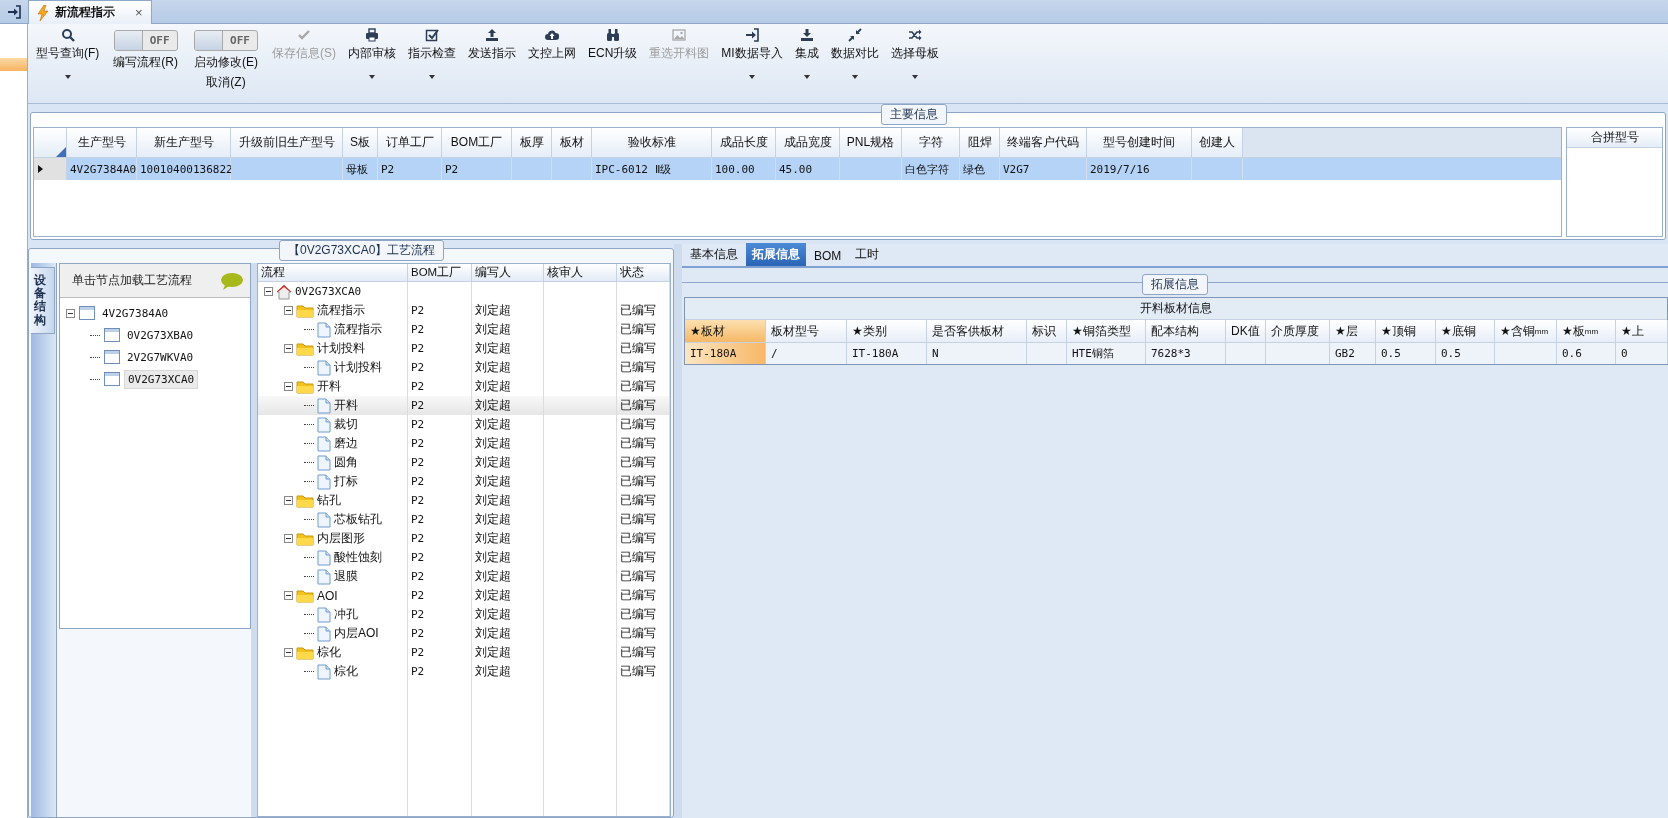 This screenshot has width=1668, height=818. Describe the element at coordinates (492, 62) in the screenshot. I see `toolbar-button: 发送指示` at that location.